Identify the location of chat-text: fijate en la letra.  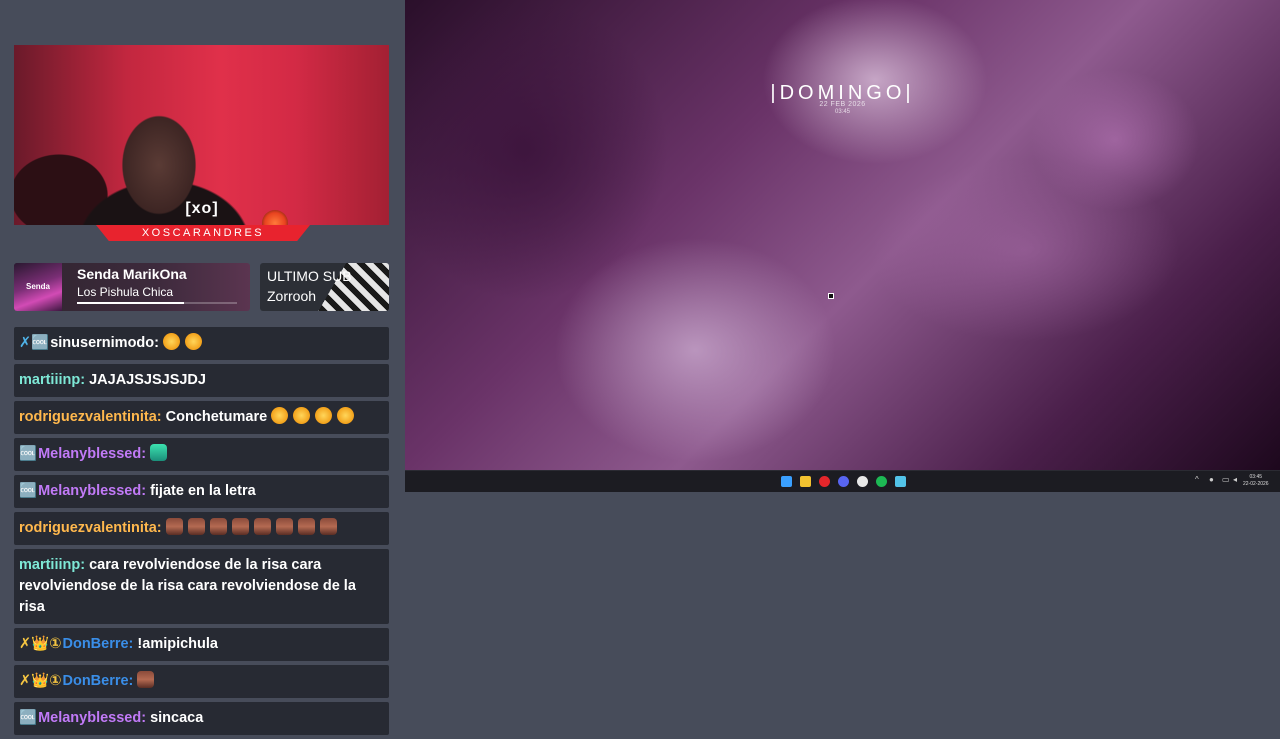
(203, 491).